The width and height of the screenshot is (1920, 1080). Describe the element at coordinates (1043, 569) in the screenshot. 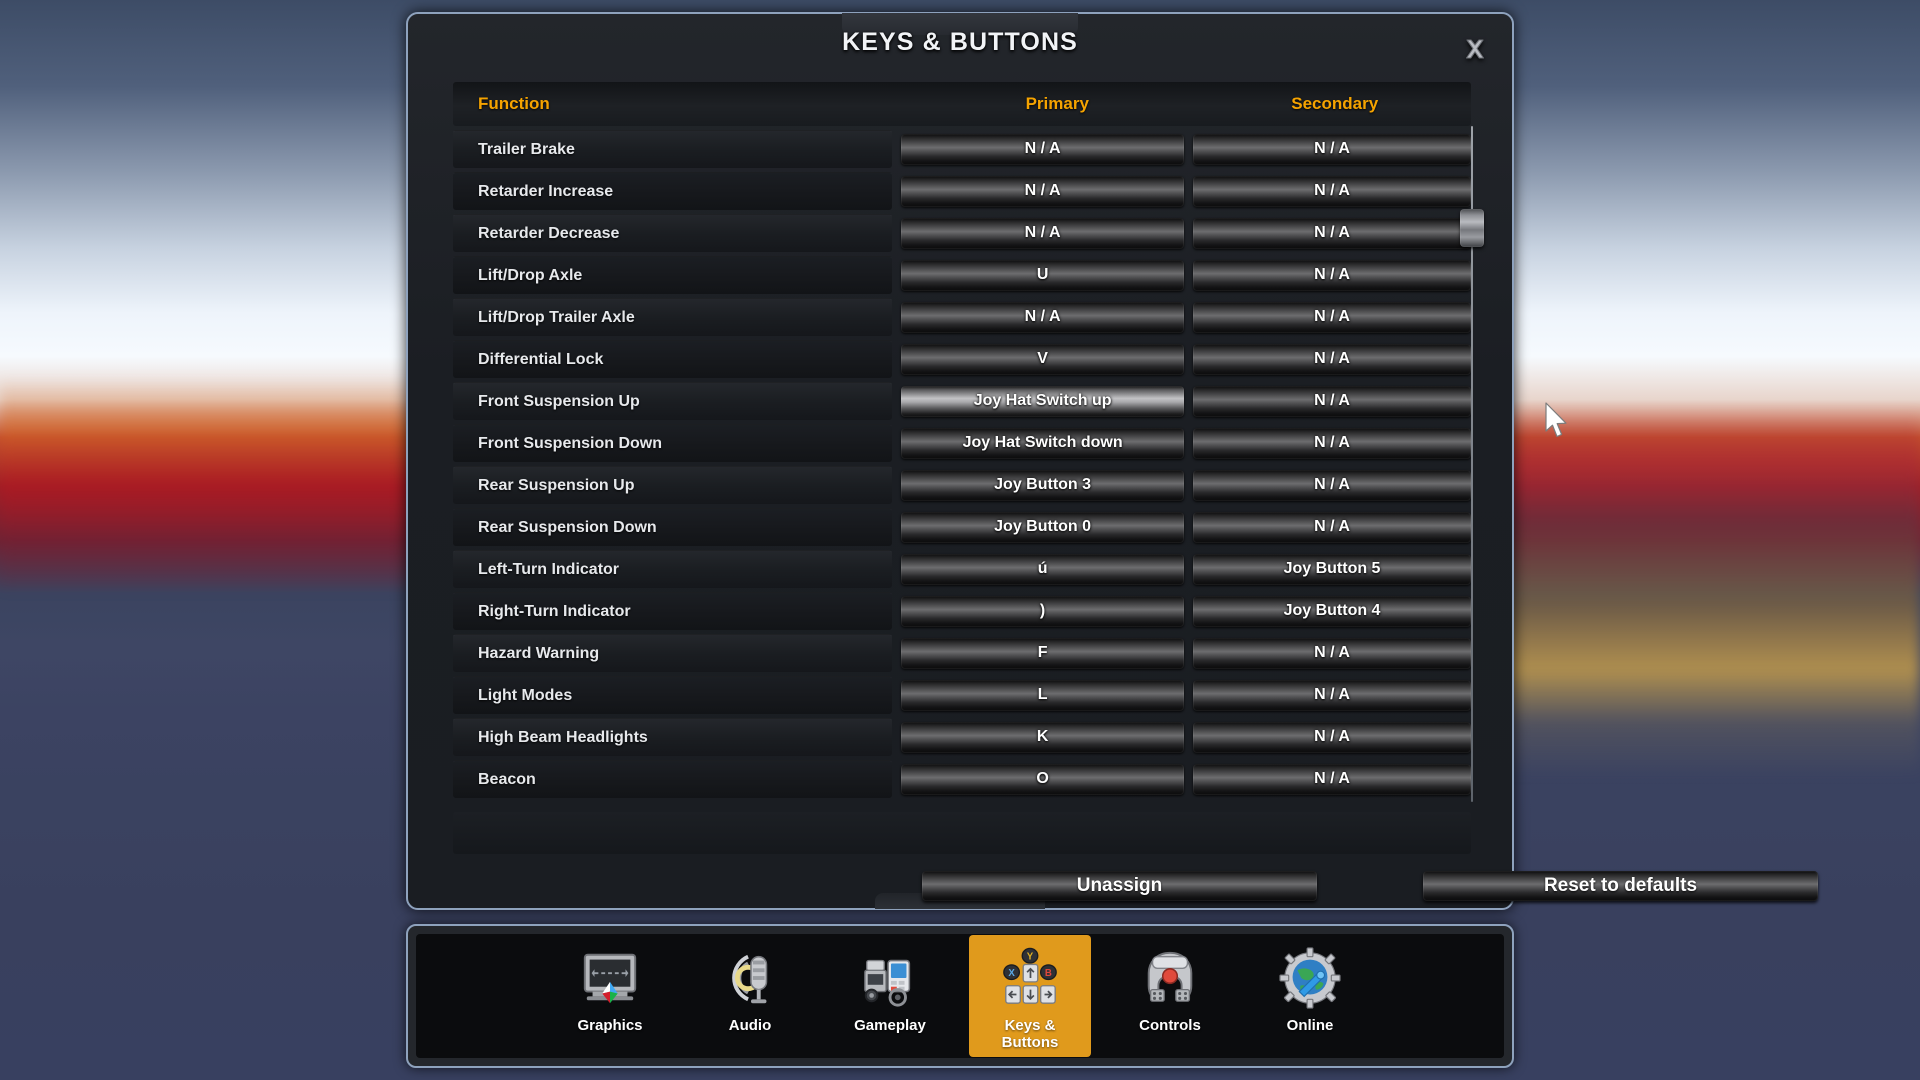

I see `primary-binding-button: ú` at that location.